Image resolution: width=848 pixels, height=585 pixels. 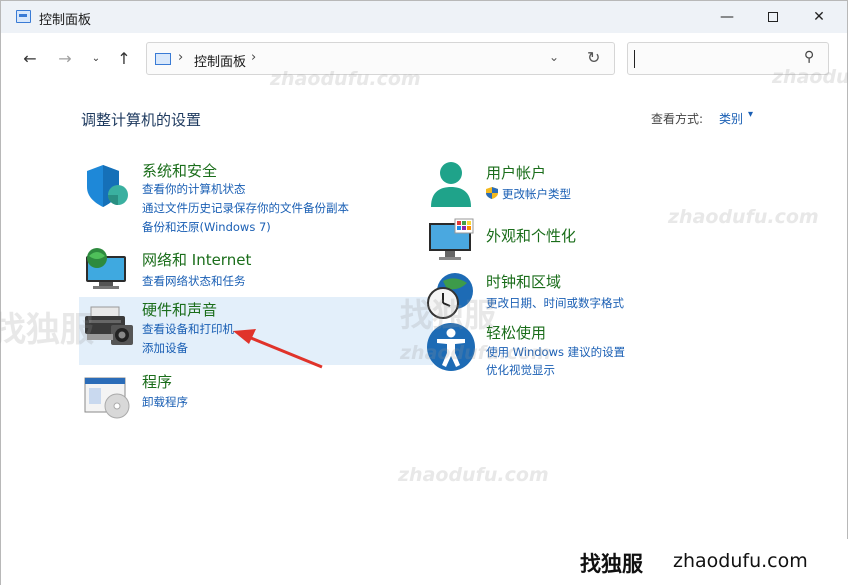 I want to click on category-appearance-personalization: 外观和个性化, so click(x=531, y=235).